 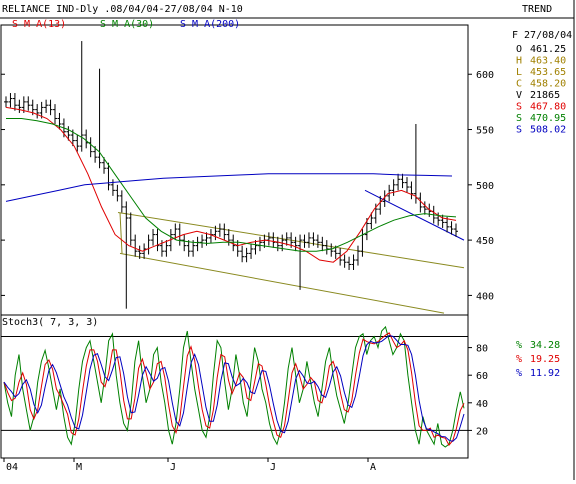 What do you see at coordinates (485, 241) in the screenshot?
I see `price-tick-label: 450` at bounding box center [485, 241].